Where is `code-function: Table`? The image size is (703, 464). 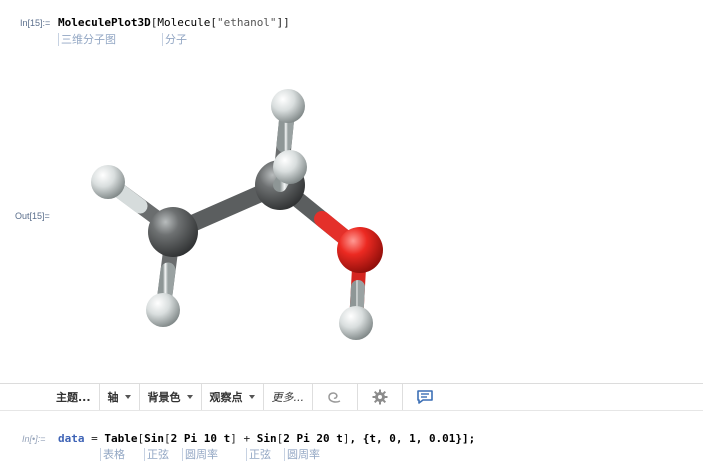
code-function: Table is located at coordinates (121, 438).